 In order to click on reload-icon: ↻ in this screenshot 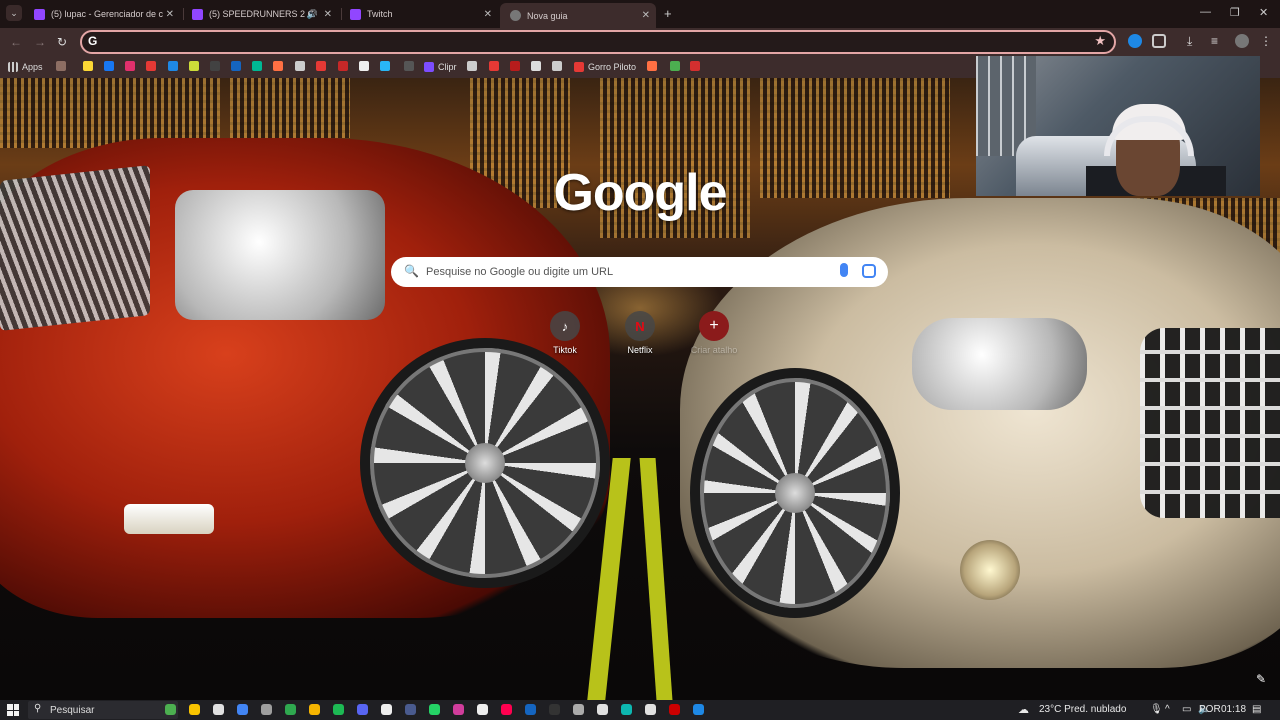, I will do `click(62, 42)`.